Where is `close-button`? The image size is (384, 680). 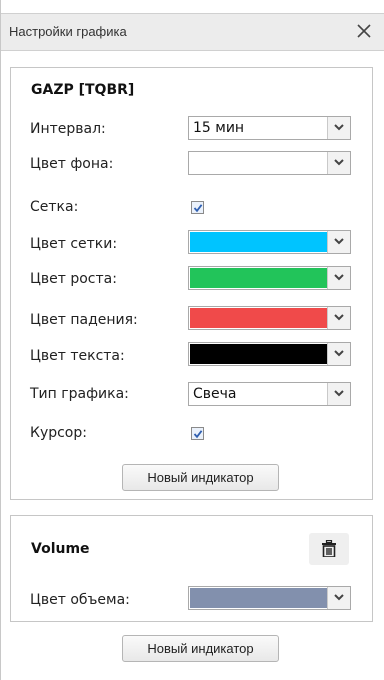 close-button is located at coordinates (364, 31).